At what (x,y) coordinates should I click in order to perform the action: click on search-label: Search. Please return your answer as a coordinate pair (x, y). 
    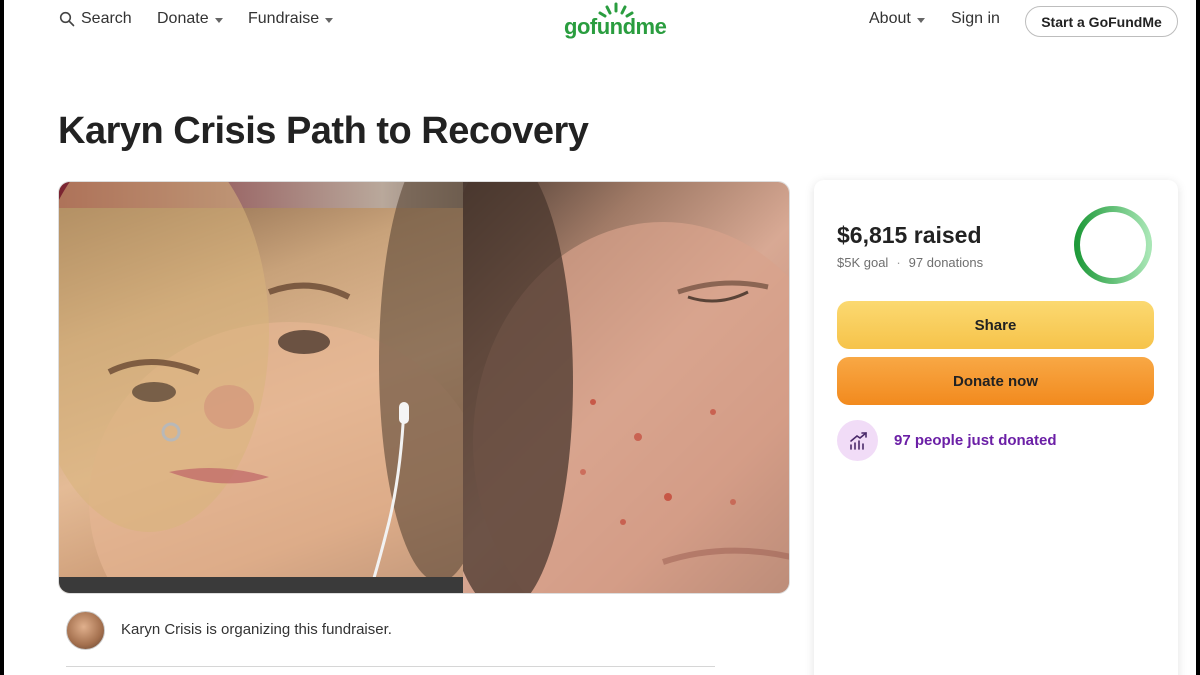
    Looking at the image, I should click on (106, 18).